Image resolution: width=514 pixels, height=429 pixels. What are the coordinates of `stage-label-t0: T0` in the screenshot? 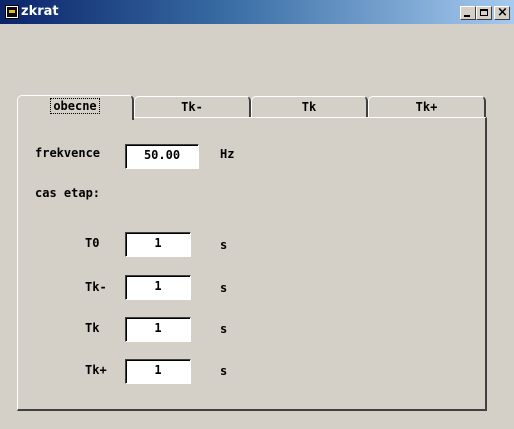 It's located at (92, 243).